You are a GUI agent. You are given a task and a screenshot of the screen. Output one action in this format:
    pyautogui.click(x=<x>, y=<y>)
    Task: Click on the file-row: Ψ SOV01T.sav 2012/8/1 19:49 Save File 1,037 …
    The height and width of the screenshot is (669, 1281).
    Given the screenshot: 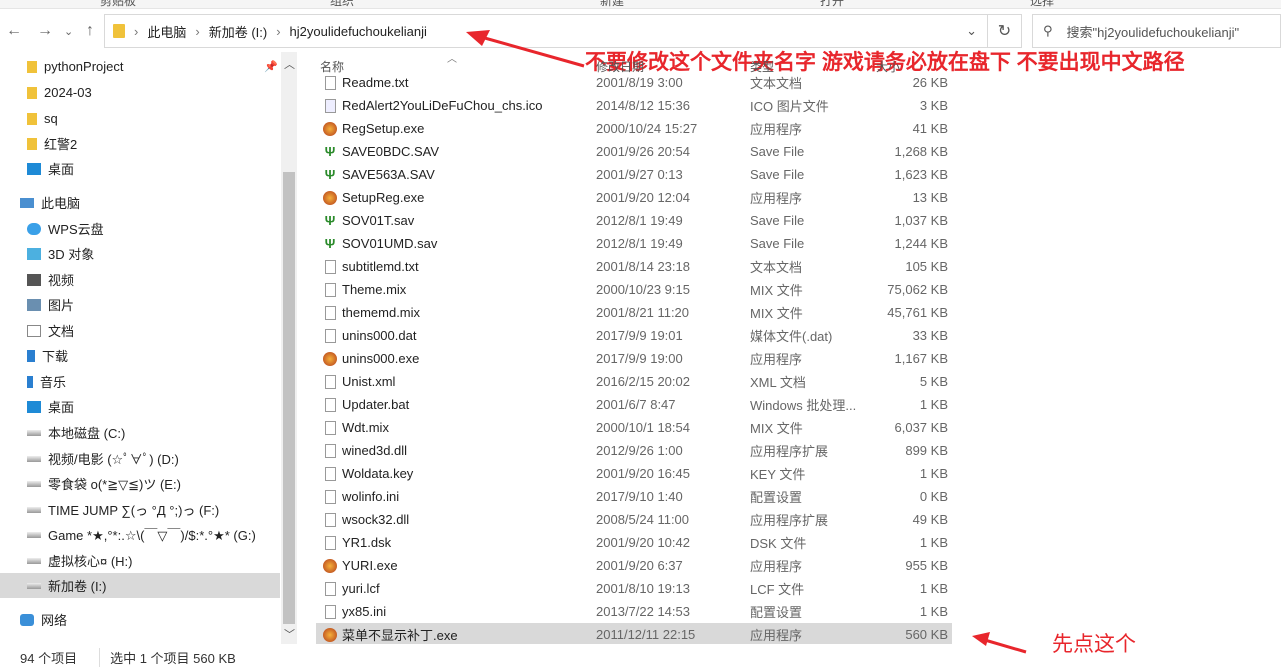 What is the action you would take?
    pyautogui.click(x=634, y=220)
    